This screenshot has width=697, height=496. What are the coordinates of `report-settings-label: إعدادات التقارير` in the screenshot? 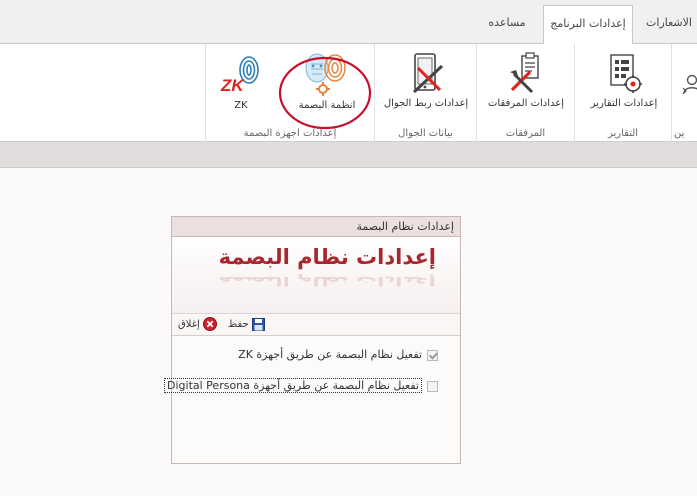 It's located at (624, 103).